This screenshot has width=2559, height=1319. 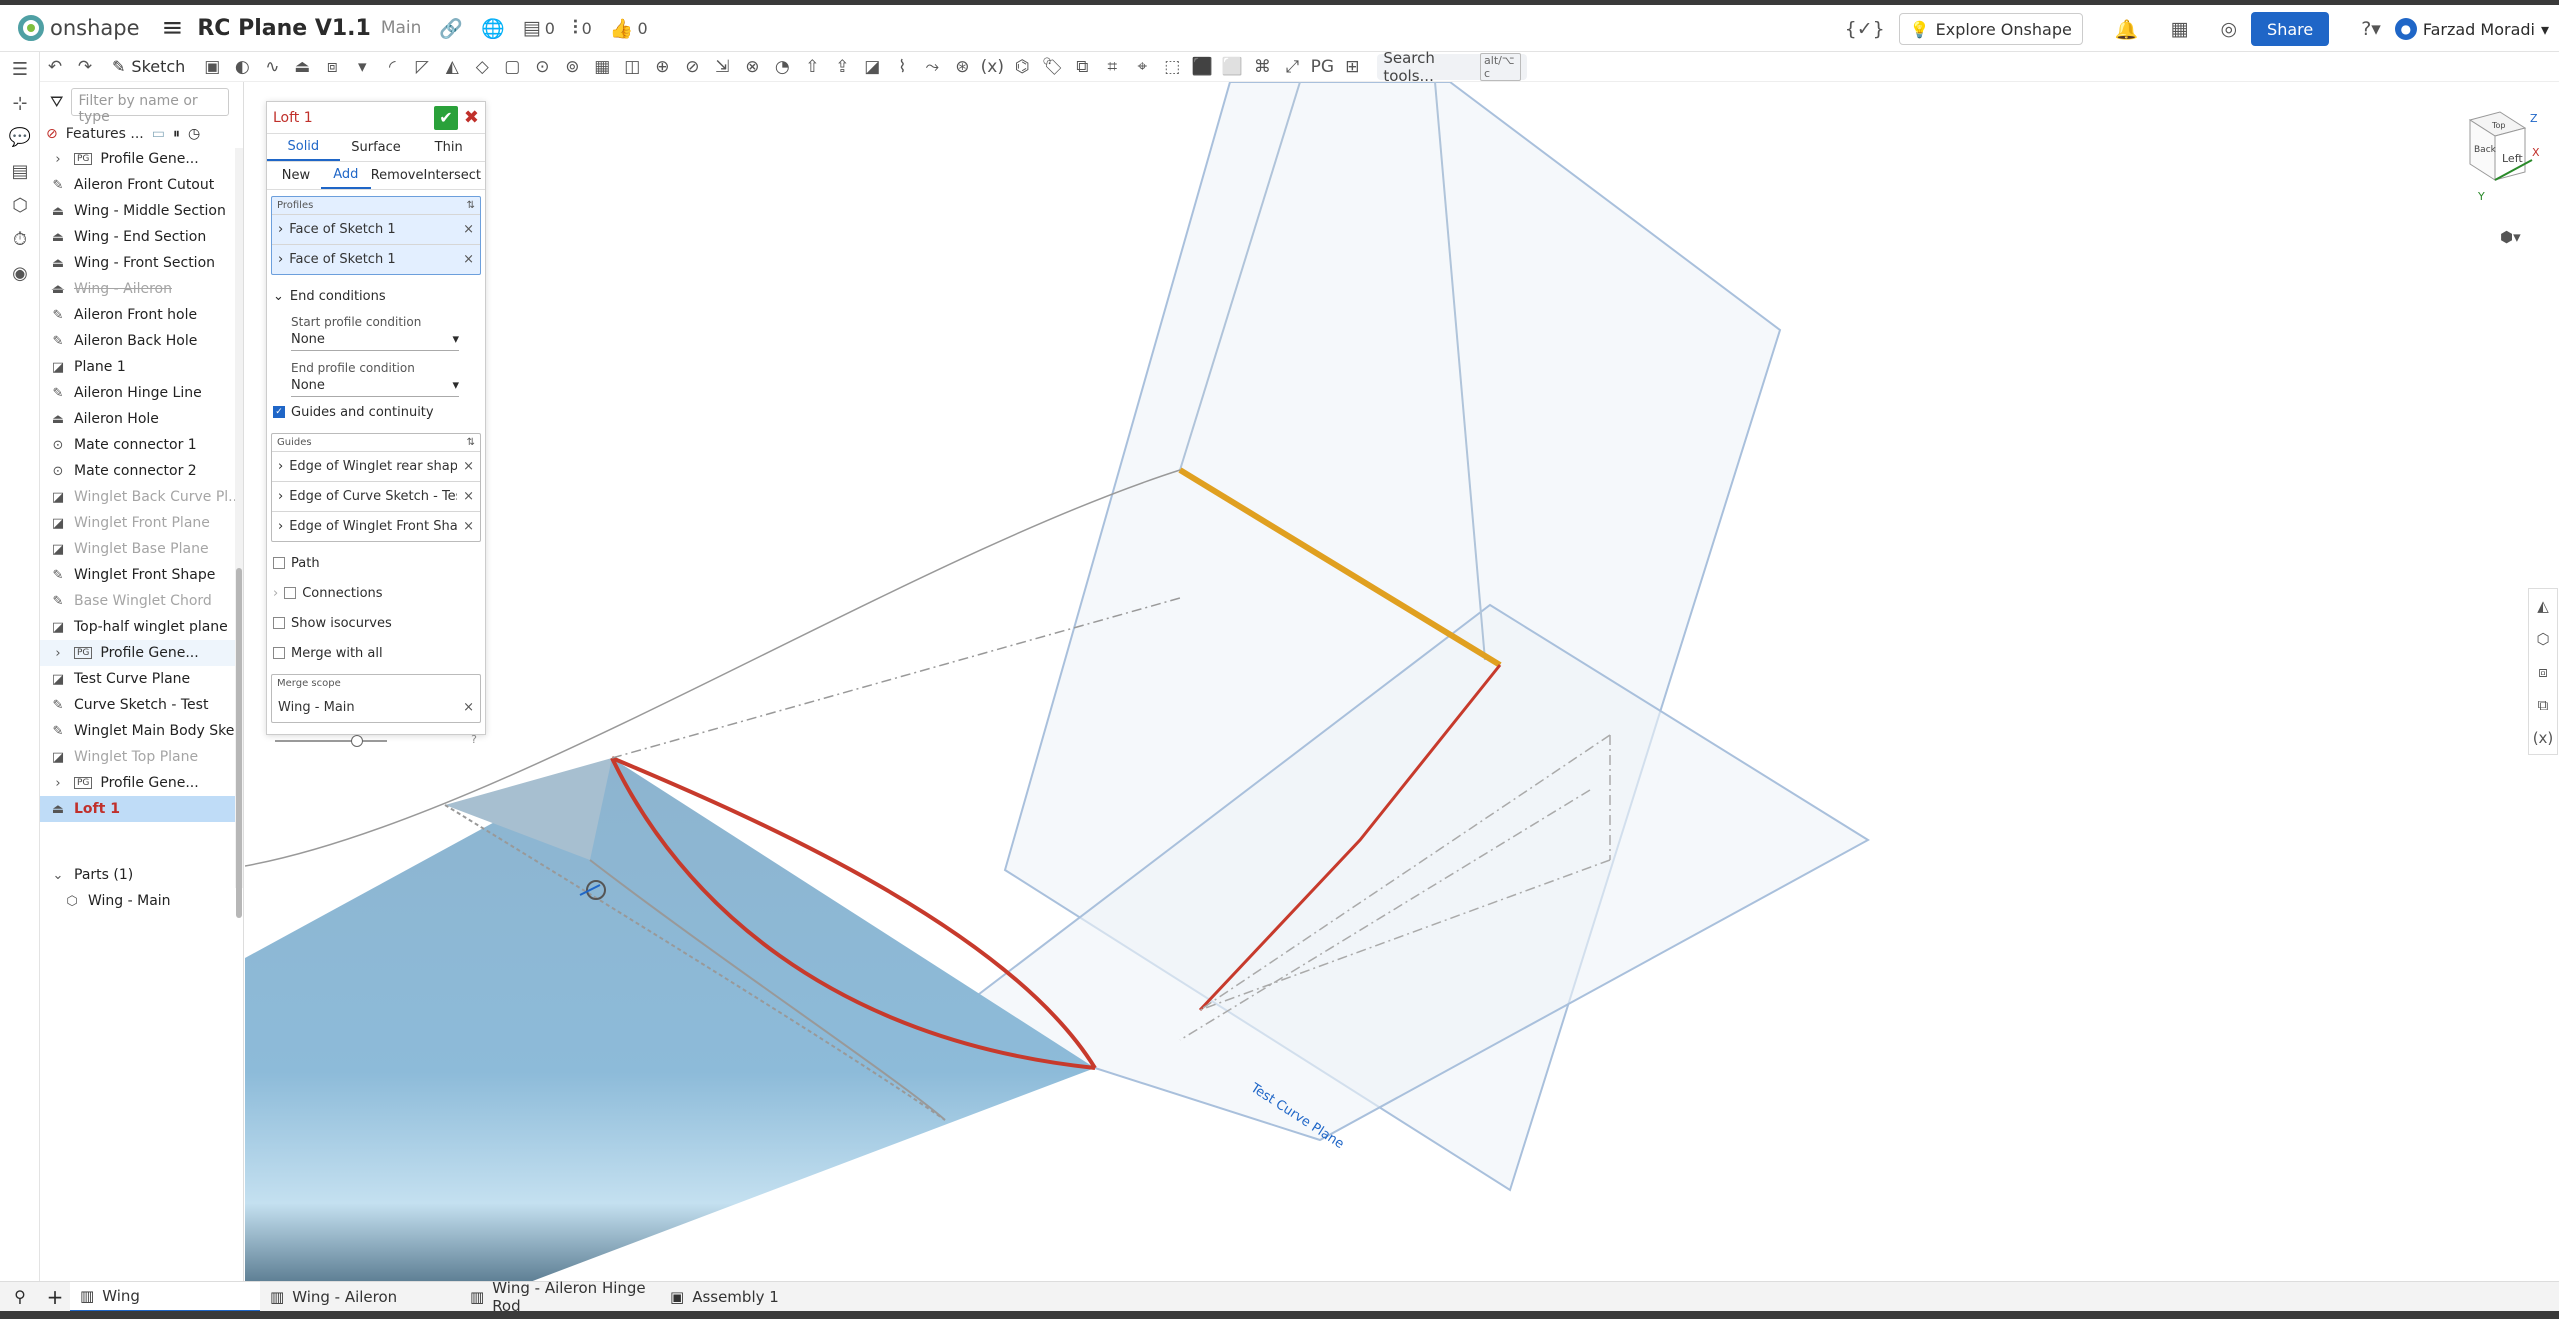 I want to click on sweep-icon: ∿, so click(x=272, y=67).